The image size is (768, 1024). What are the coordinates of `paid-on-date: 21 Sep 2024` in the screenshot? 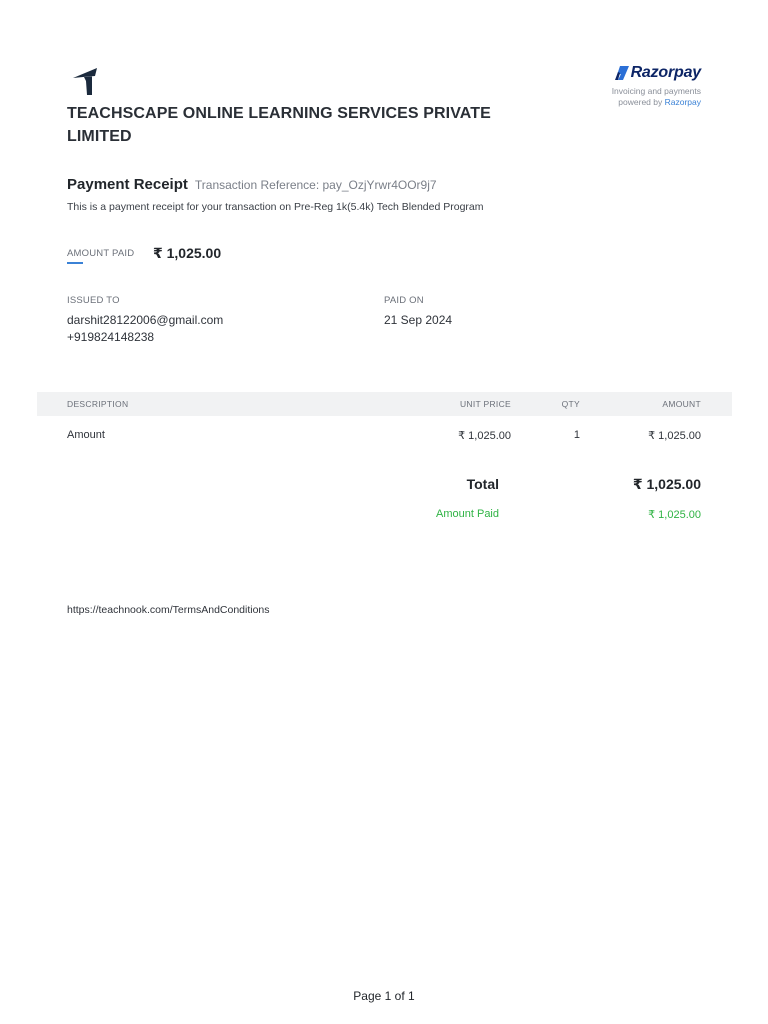 It's located at (418, 320).